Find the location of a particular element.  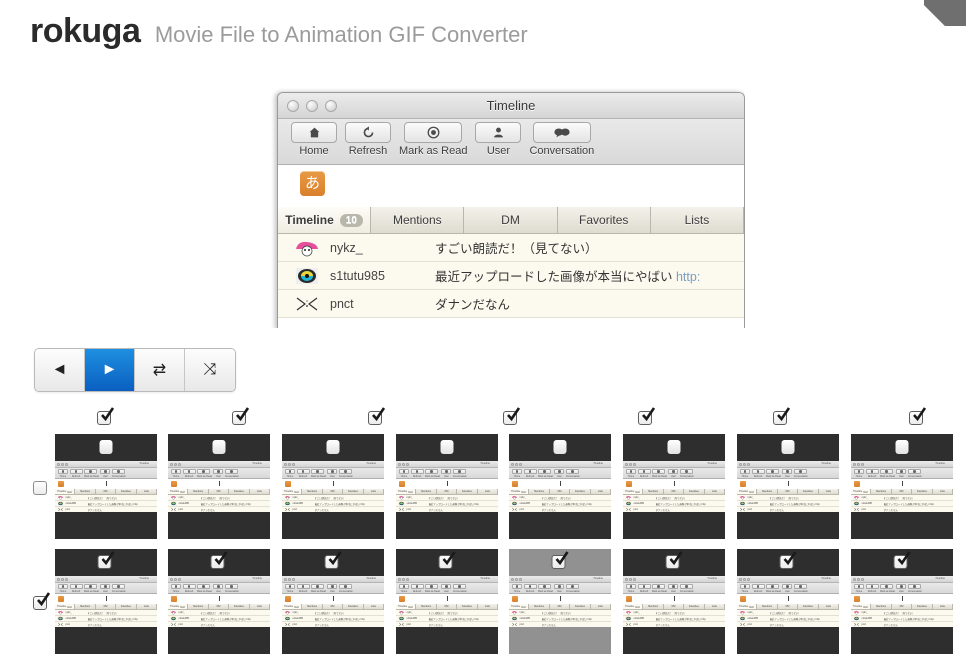

tweet-text: ダナンだなん is located at coordinates (473, 305).